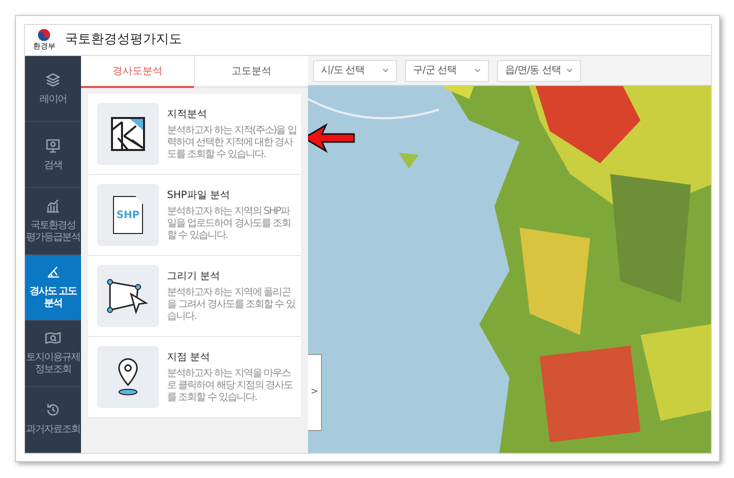  Describe the element at coordinates (332, 138) in the screenshot. I see `arrow-drawing` at that location.